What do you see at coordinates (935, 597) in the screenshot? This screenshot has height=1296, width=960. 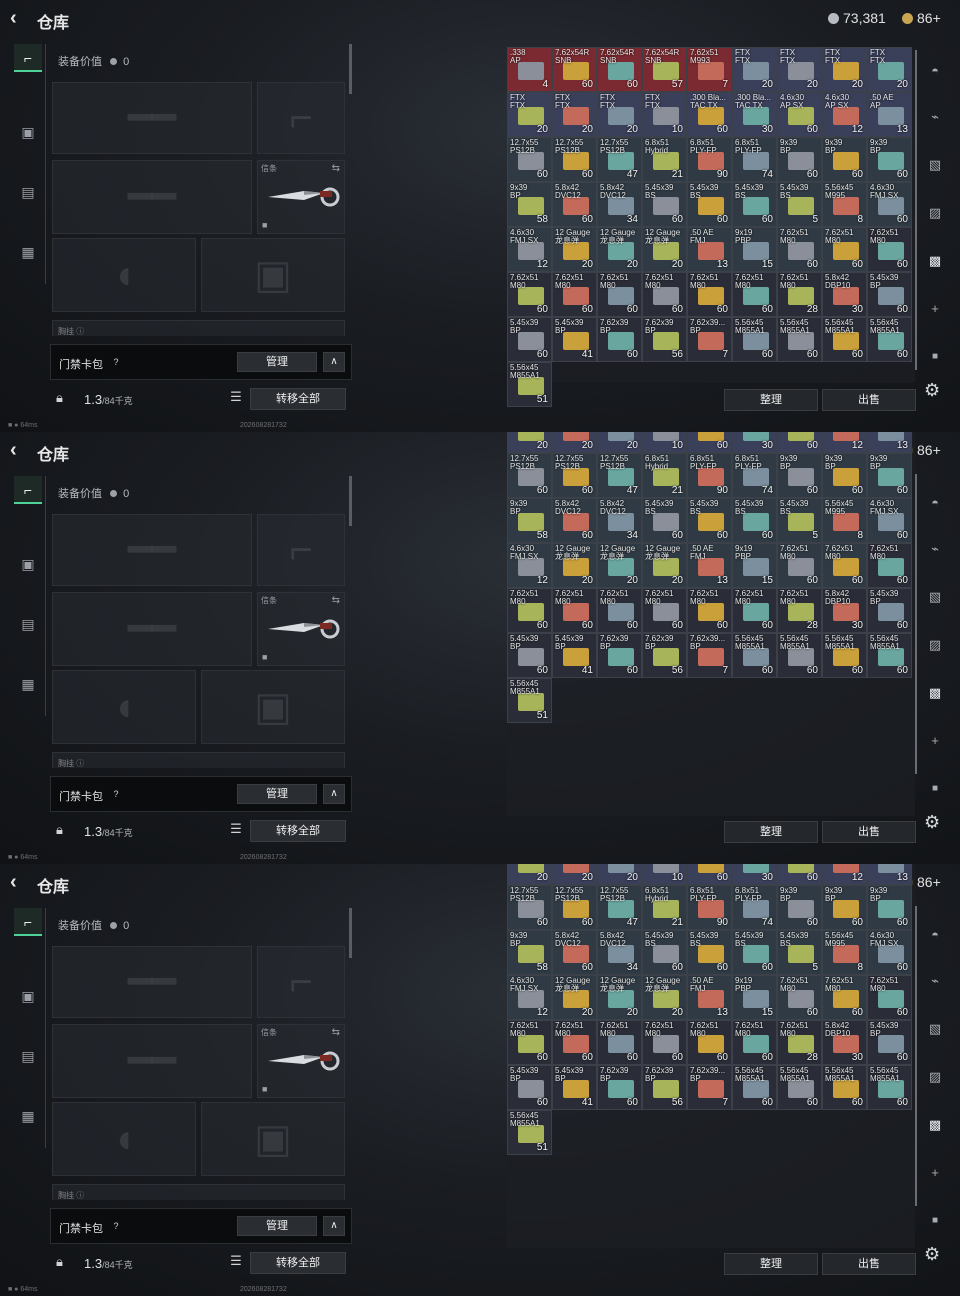 I see `tab-storage-1-icon: ▧` at bounding box center [935, 597].